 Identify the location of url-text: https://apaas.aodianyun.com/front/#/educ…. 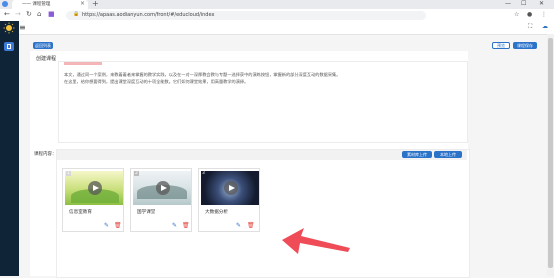
(148, 15).